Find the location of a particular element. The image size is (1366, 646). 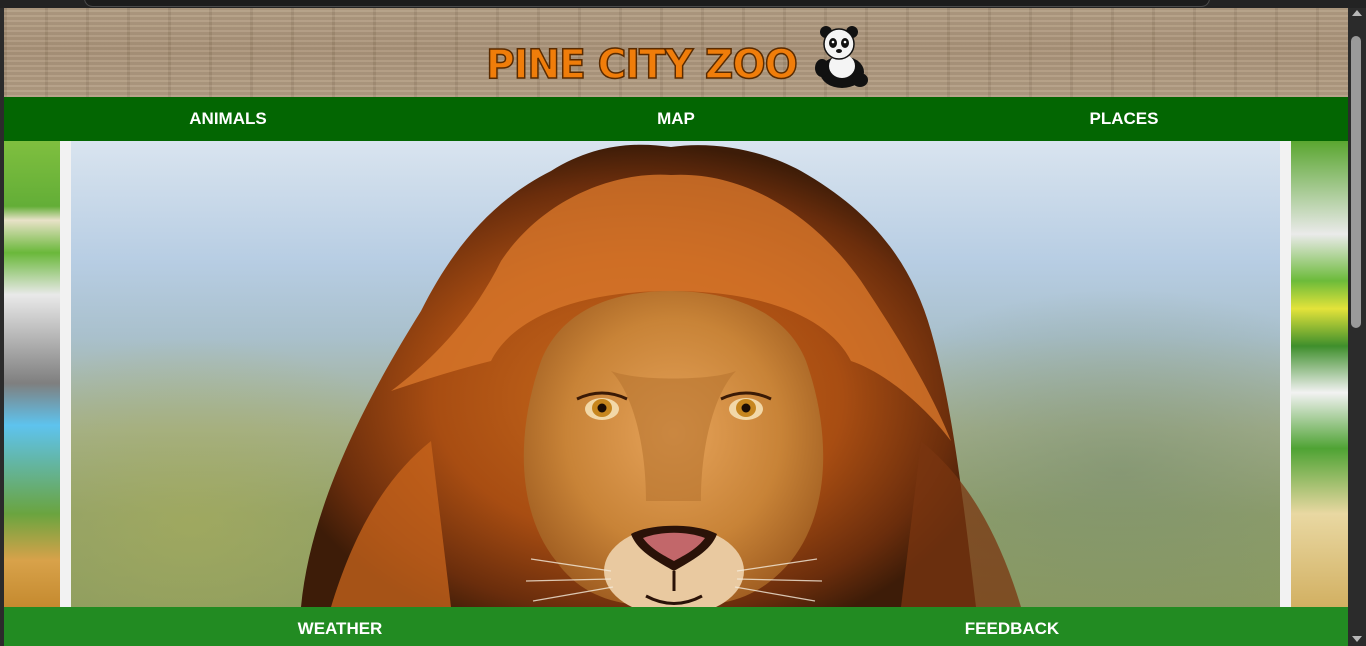

nav-feedback: FEEDBACK is located at coordinates (1012, 626).